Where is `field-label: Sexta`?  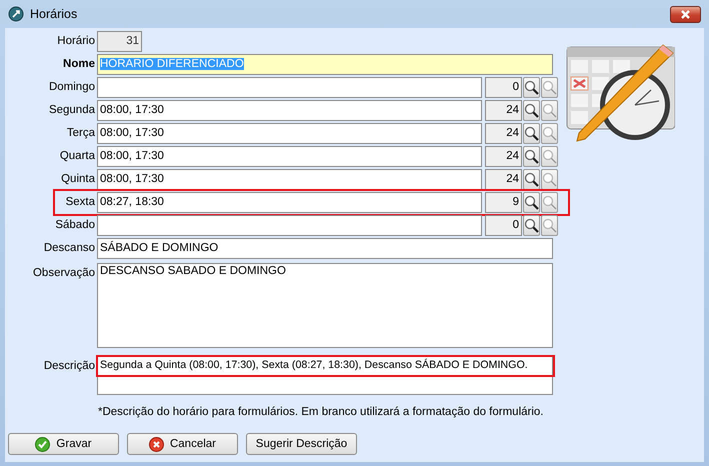
field-label: Sexta is located at coordinates (80, 202).